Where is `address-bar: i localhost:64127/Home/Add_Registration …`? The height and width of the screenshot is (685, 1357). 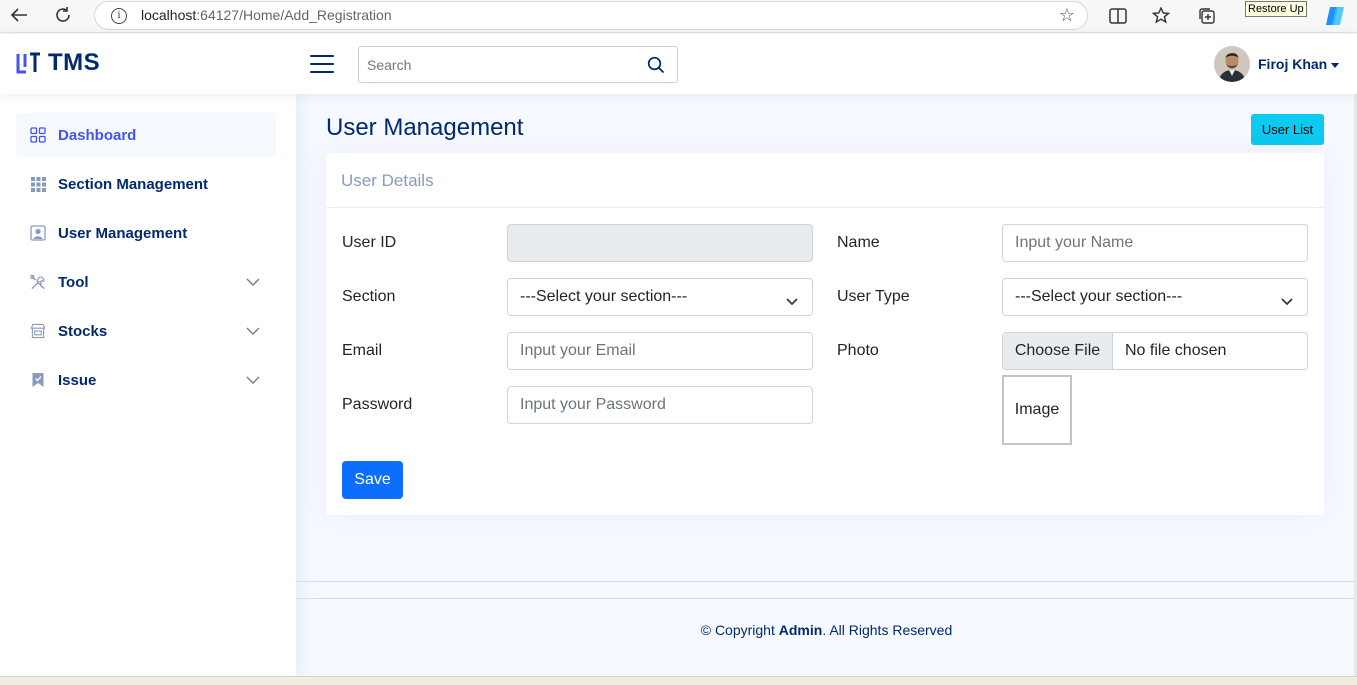
address-bar: i localhost:64127/Home/Add_Registration … is located at coordinates (591, 15).